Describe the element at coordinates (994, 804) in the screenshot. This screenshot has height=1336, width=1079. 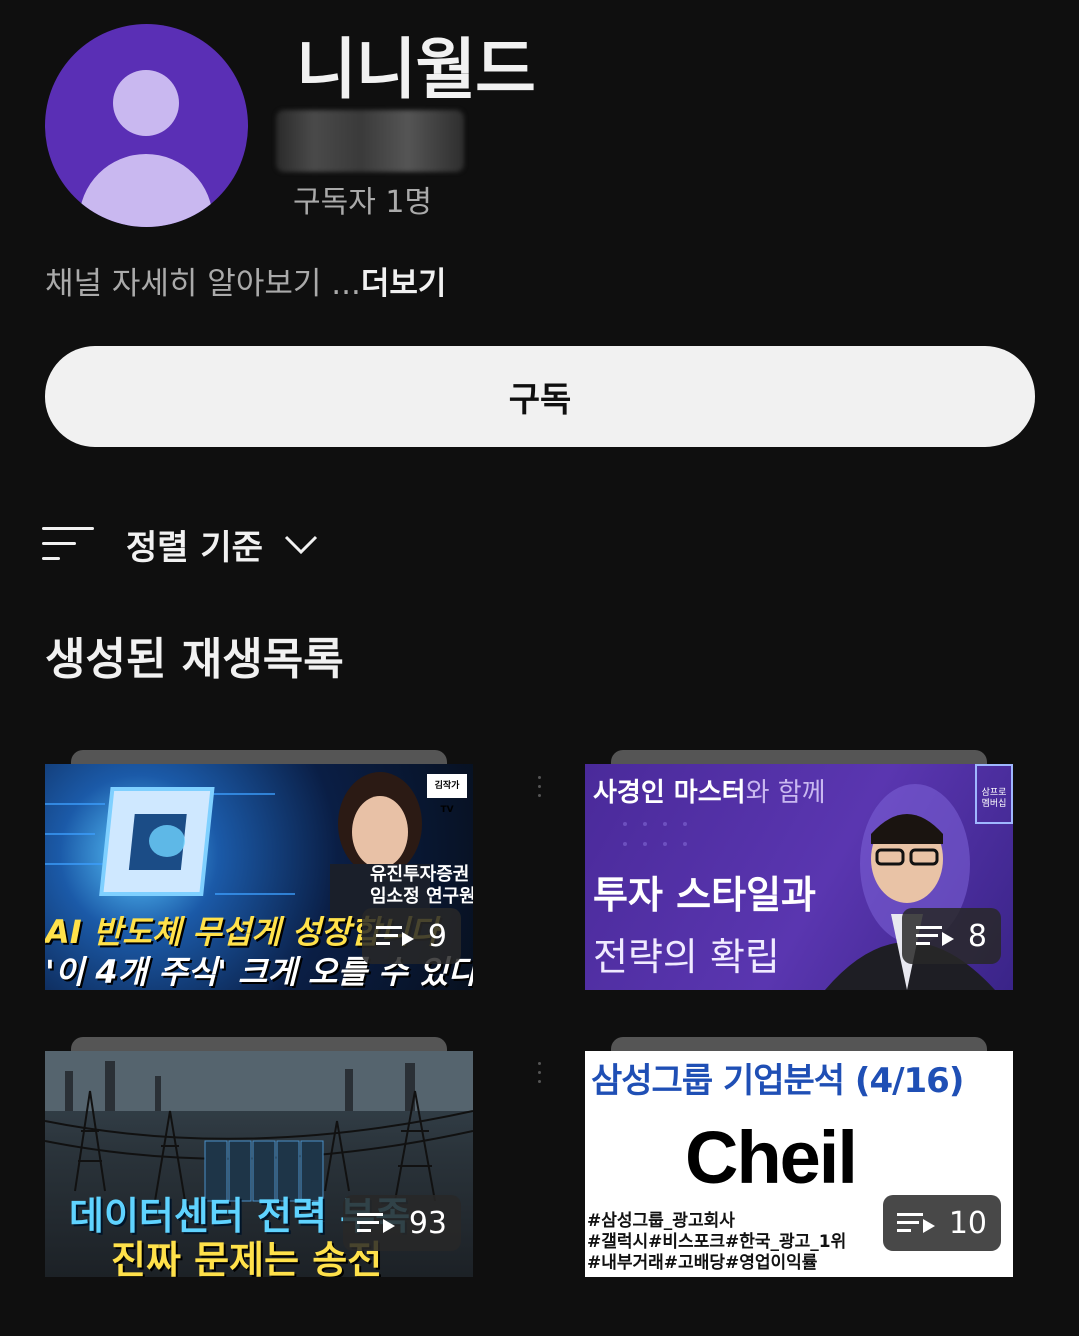
I see `corner-label-2: 멤버십` at that location.